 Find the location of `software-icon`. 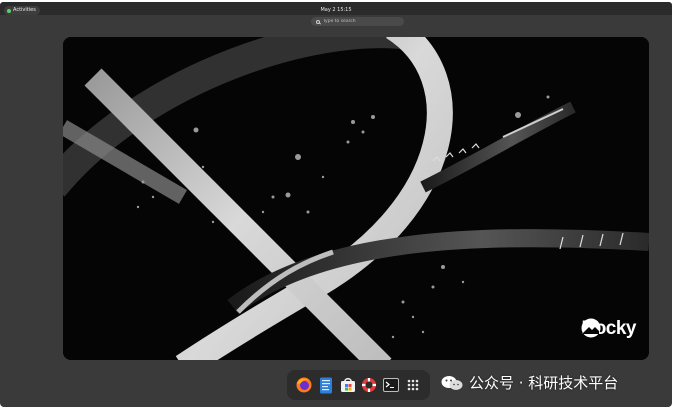

software-icon is located at coordinates (347, 385).